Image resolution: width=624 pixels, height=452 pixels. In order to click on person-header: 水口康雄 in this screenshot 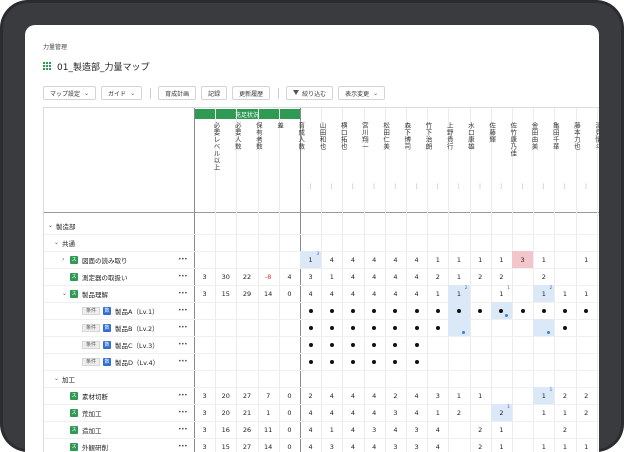, I will do `click(464, 136)`.